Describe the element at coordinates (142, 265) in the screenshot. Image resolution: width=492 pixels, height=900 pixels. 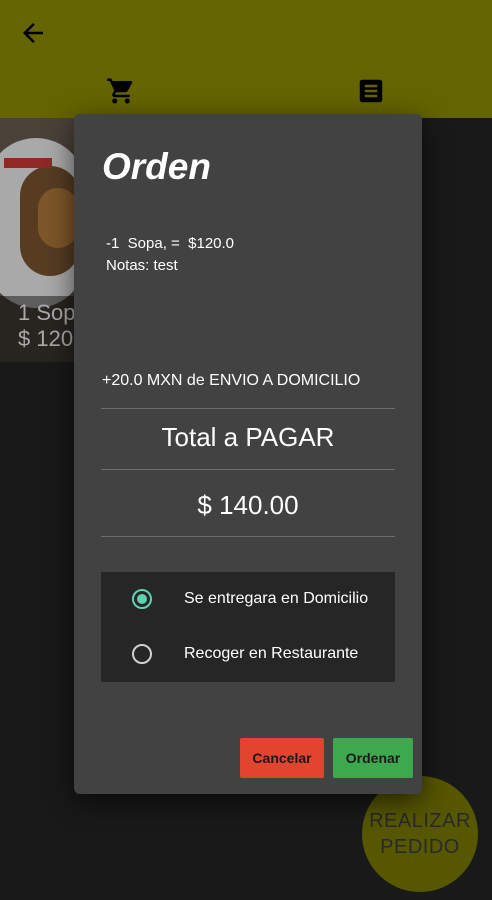
I see `order-notes: Notas: test` at that location.